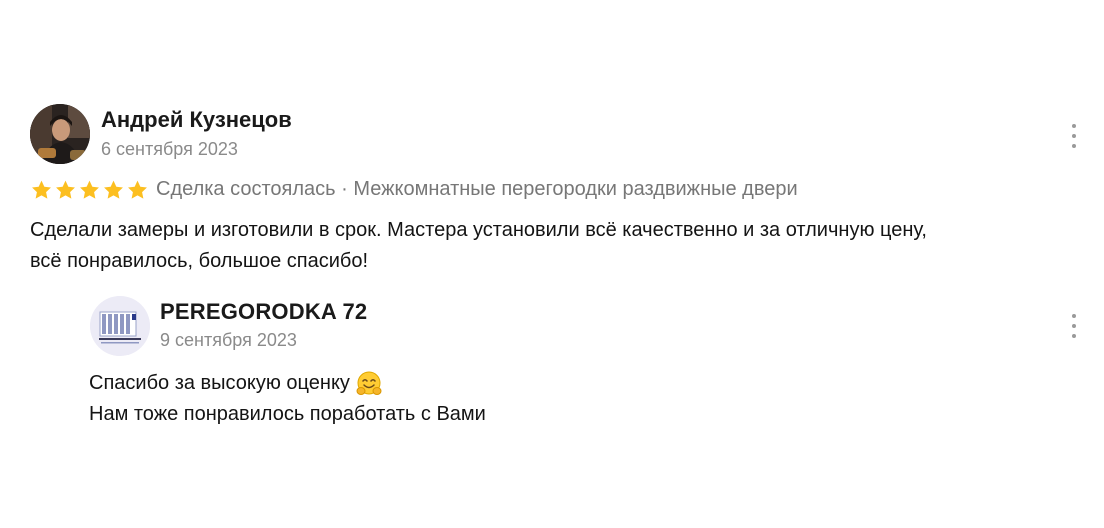 Image resolution: width=1104 pixels, height=528 pixels. Describe the element at coordinates (369, 383) in the screenshot. I see `smiling-face-with-open-hands-icon` at that location.